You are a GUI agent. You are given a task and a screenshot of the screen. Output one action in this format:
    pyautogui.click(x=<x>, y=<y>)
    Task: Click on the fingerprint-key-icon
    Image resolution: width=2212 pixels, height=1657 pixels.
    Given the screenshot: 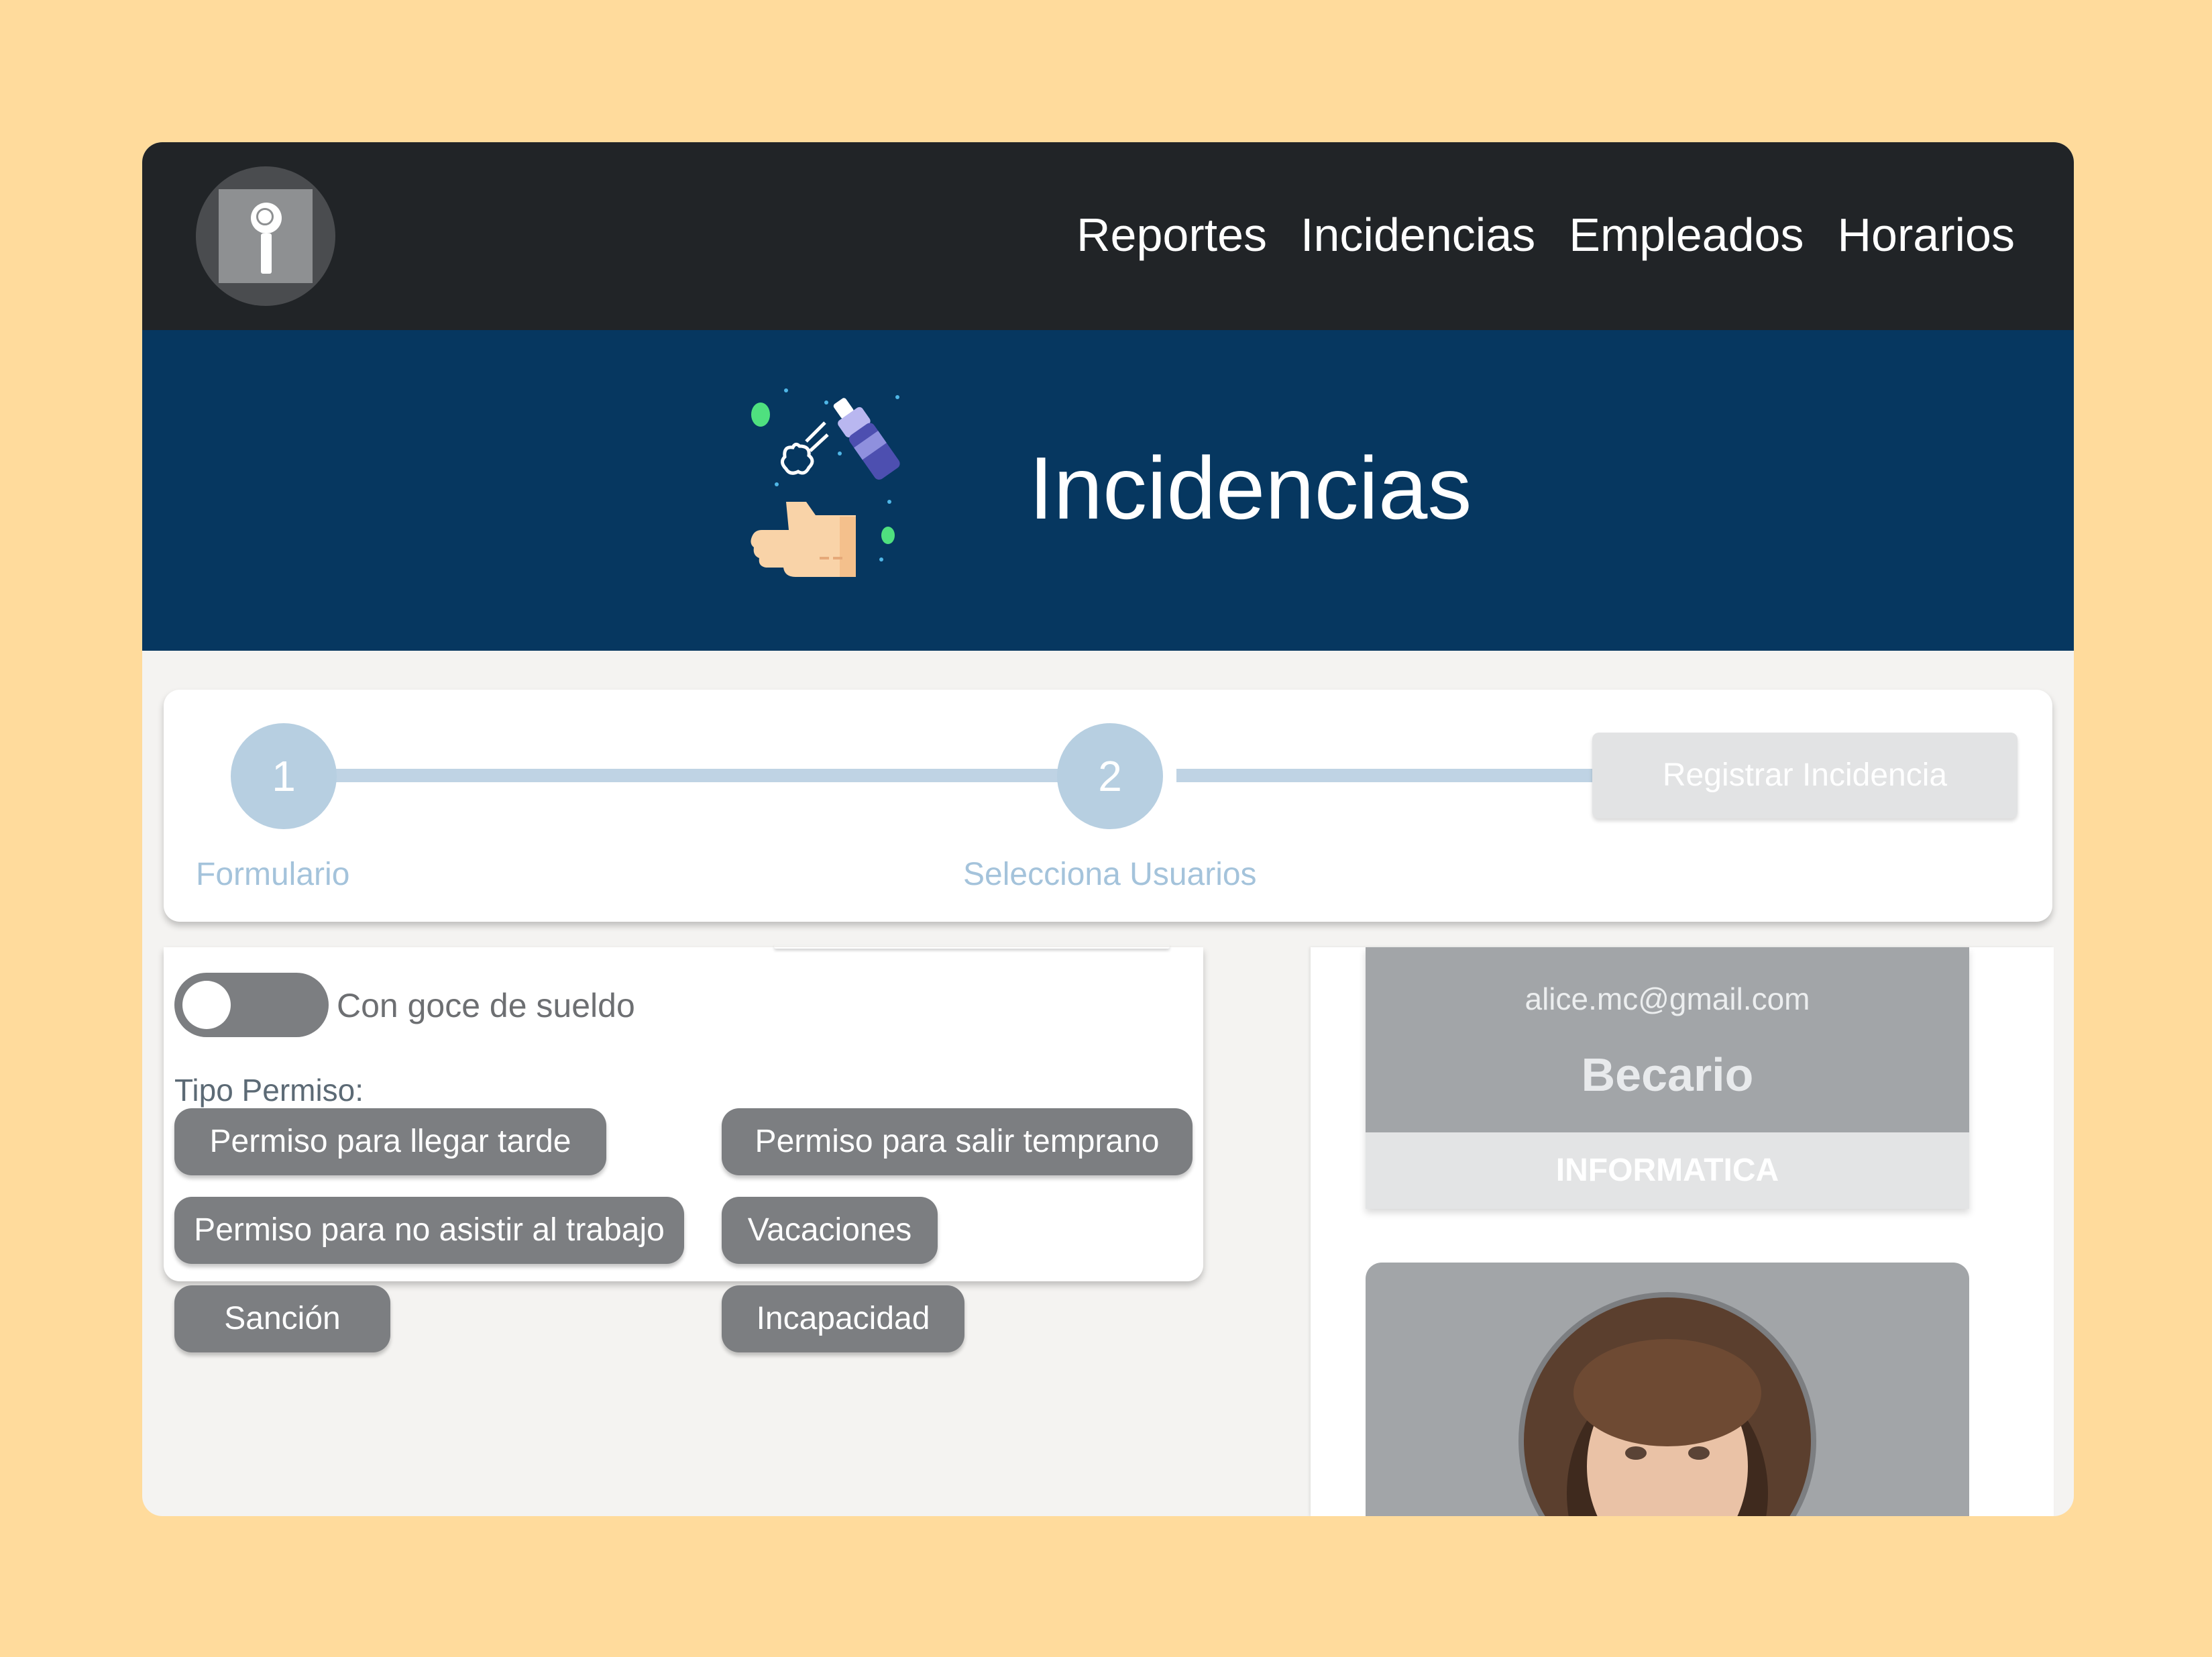 What is the action you would take?
    pyautogui.click(x=266, y=236)
    